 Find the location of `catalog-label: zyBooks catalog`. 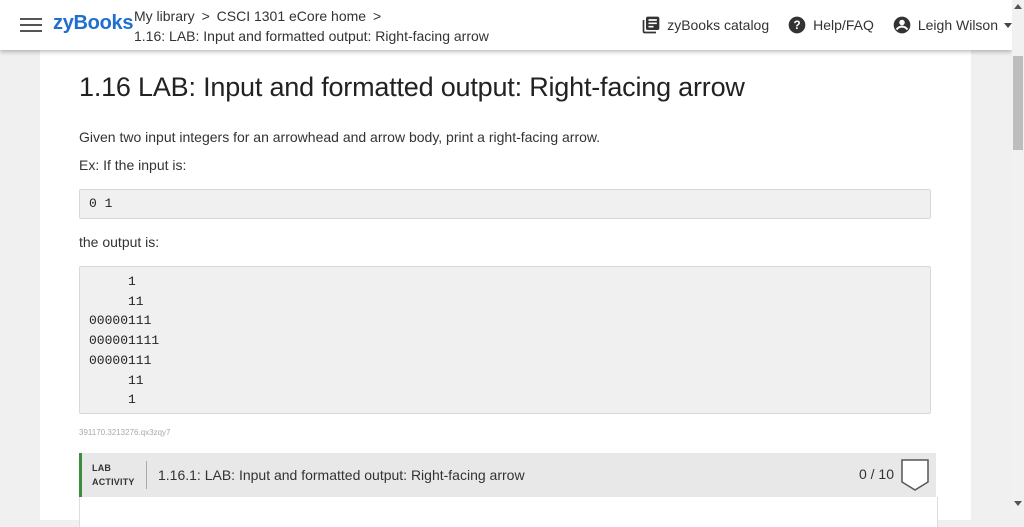

catalog-label: zyBooks catalog is located at coordinates (718, 25).